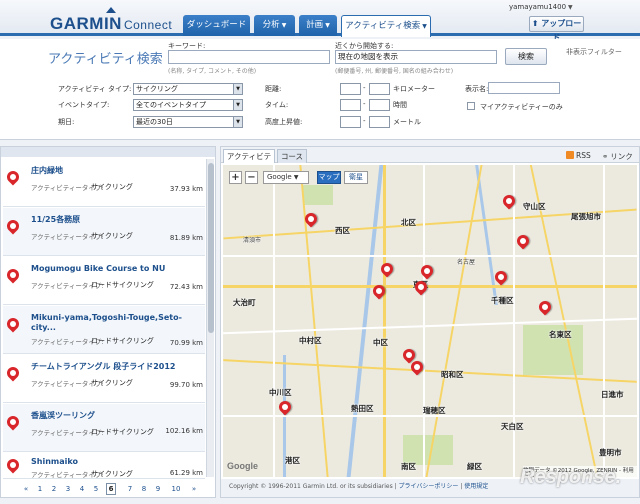 The height and width of the screenshot is (504, 640). I want to click on time-max-input, so click(379, 105).